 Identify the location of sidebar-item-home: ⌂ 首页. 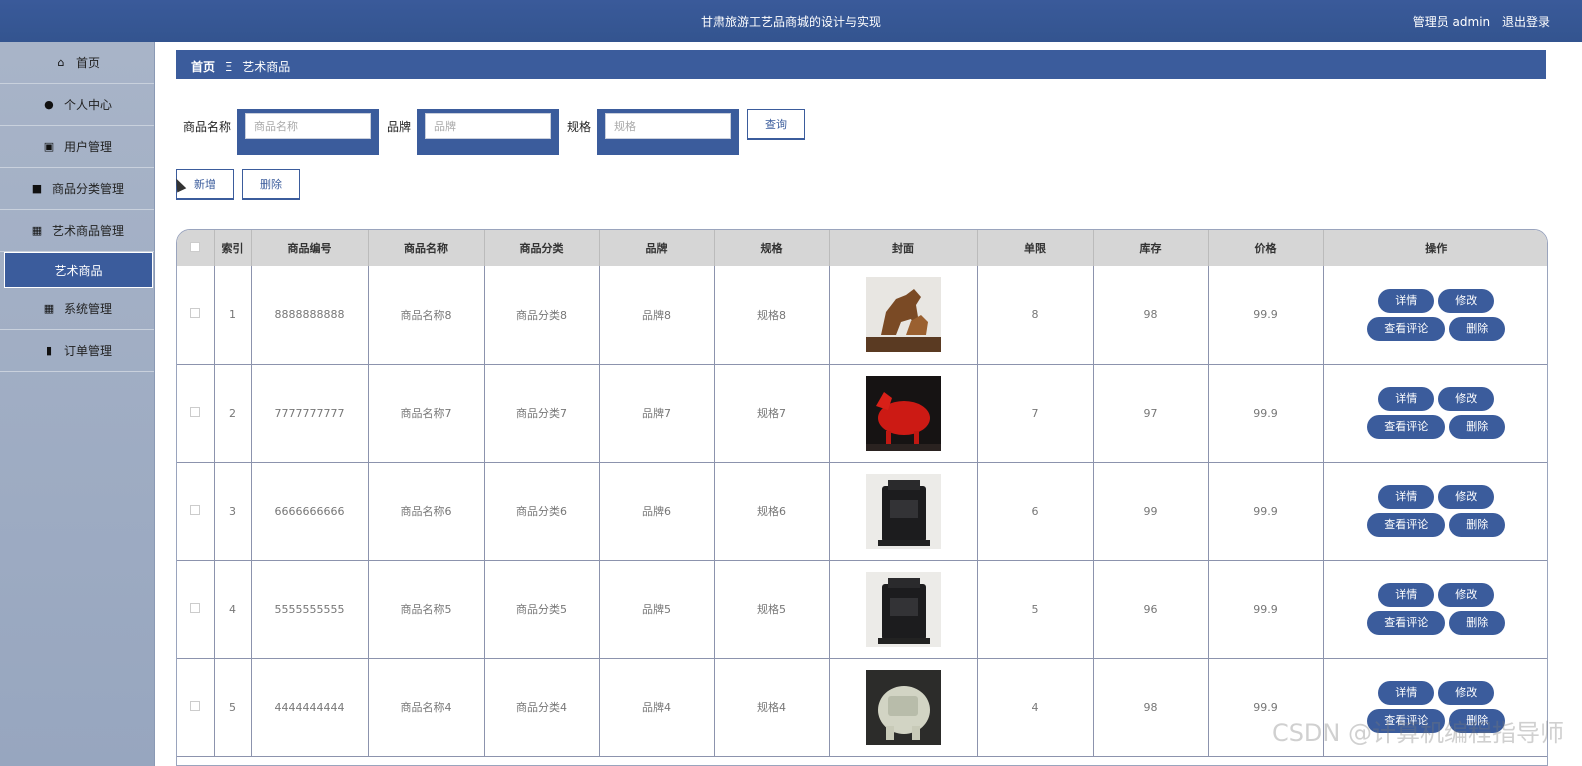
(77, 63).